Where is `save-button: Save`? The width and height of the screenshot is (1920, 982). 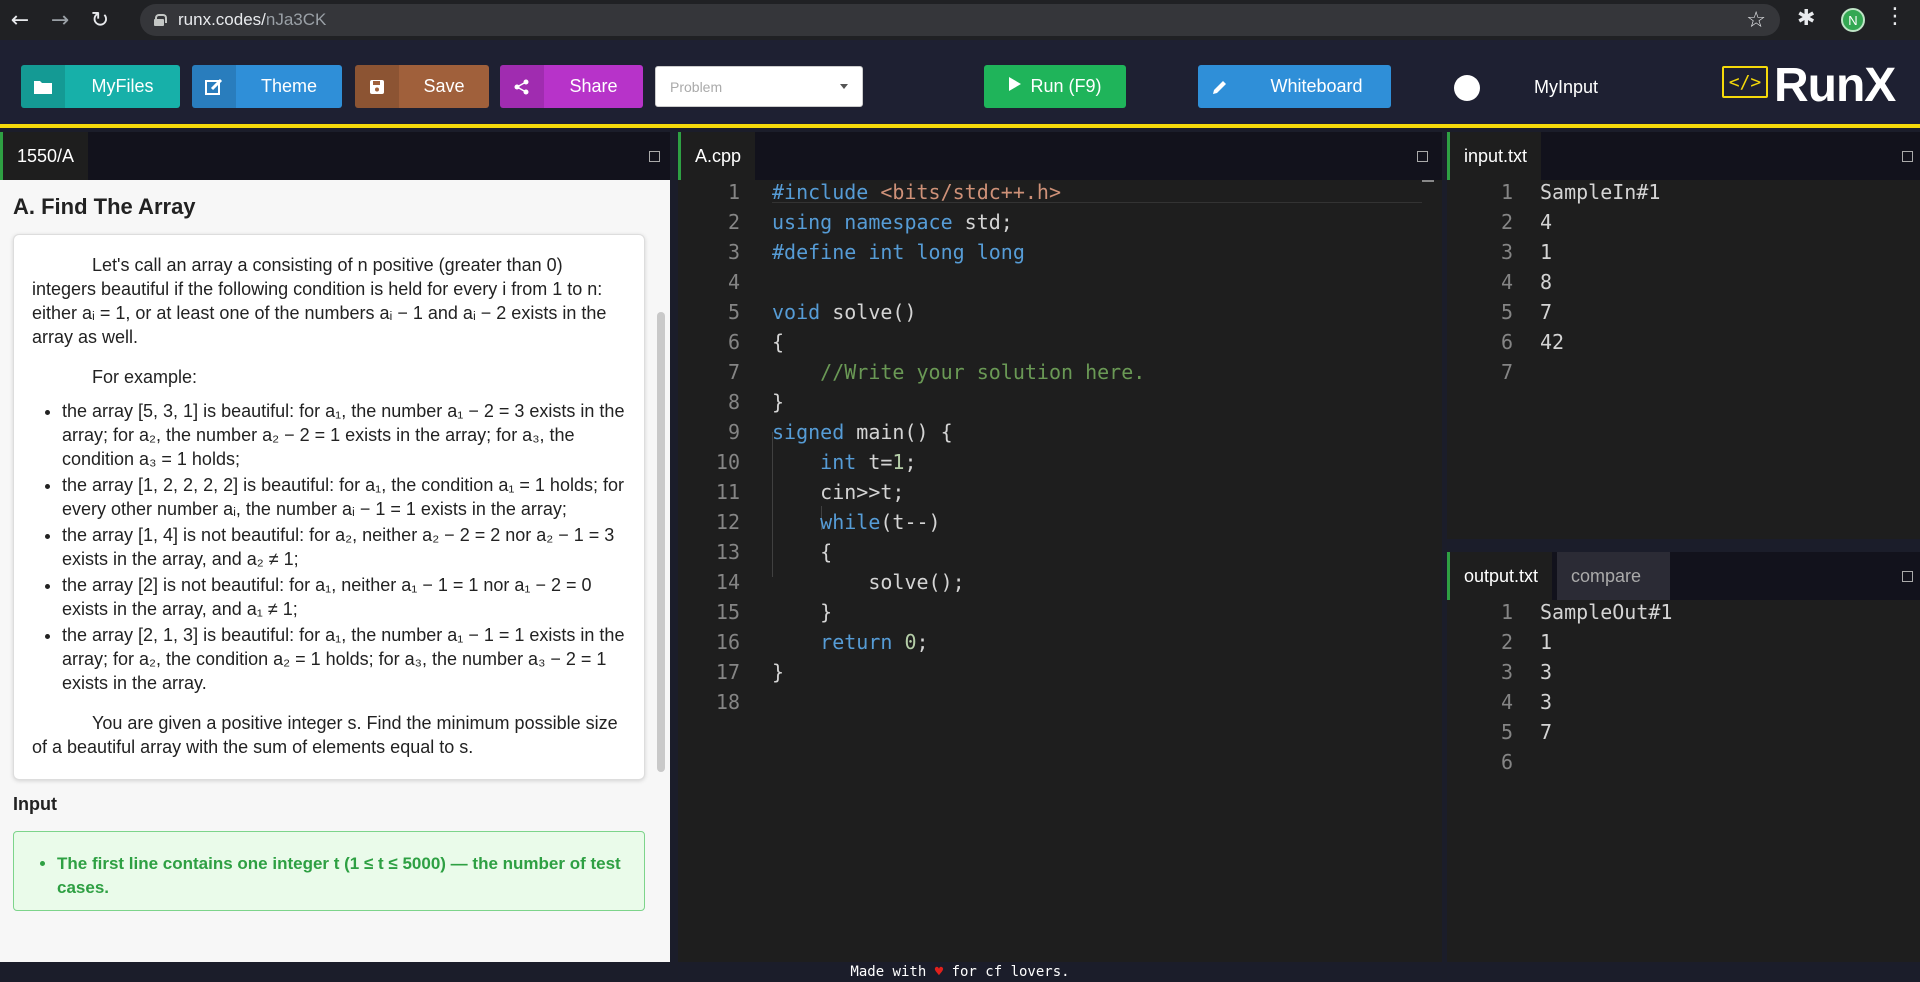 save-button: Save is located at coordinates (422, 86).